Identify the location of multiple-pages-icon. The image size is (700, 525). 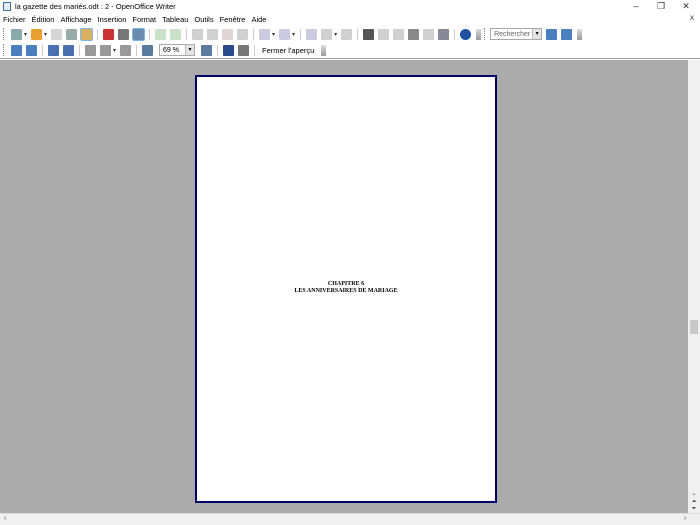
(105, 50).